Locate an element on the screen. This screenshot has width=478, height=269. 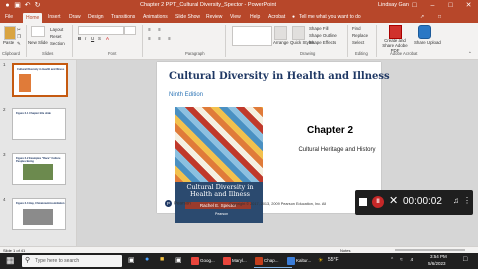
tab-design: Design is located at coordinates (96, 17).